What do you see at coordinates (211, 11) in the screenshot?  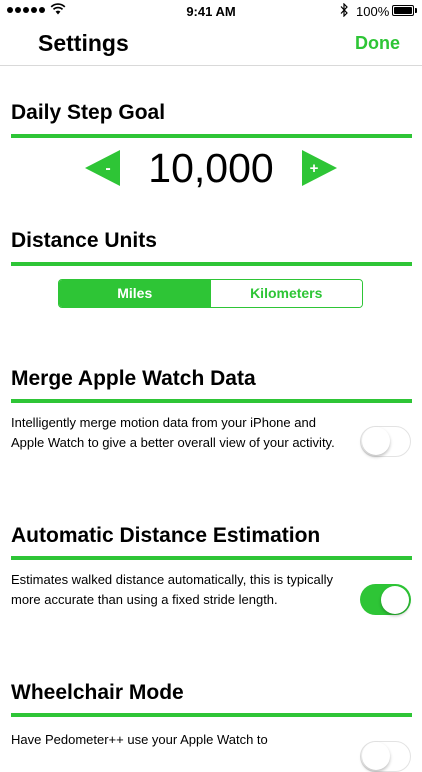 I see `status-bar: 9:41 AM 100%` at bounding box center [211, 11].